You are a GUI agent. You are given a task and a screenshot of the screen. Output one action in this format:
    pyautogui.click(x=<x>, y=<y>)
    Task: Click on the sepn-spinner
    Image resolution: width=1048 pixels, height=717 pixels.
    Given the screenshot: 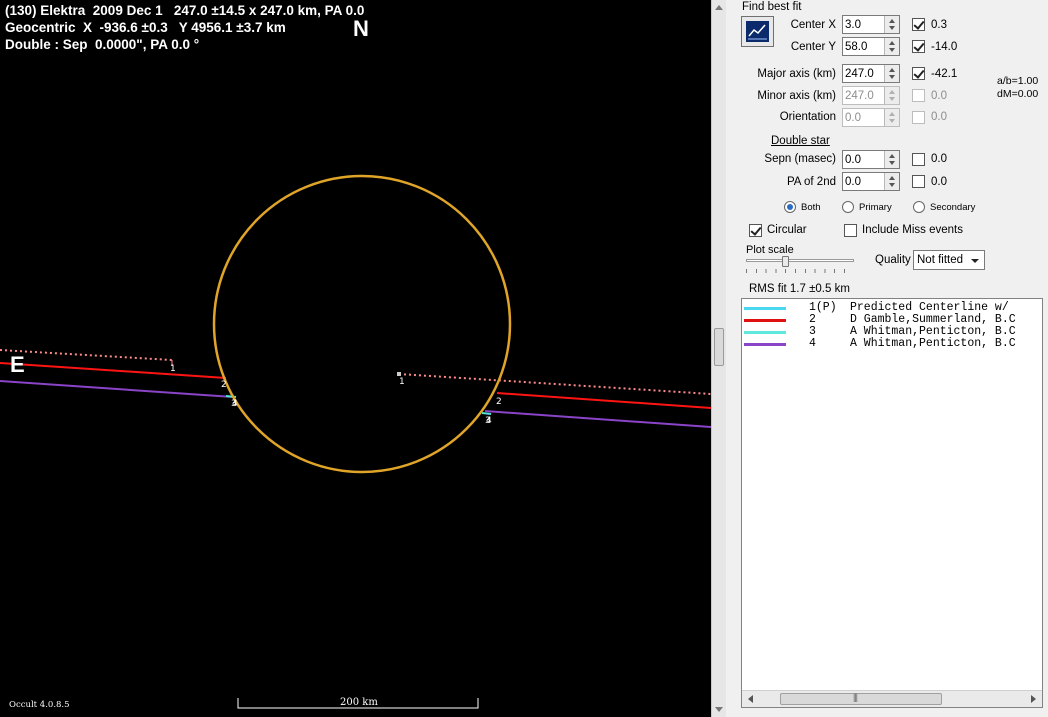 What is the action you would take?
    pyautogui.click(x=871, y=159)
    